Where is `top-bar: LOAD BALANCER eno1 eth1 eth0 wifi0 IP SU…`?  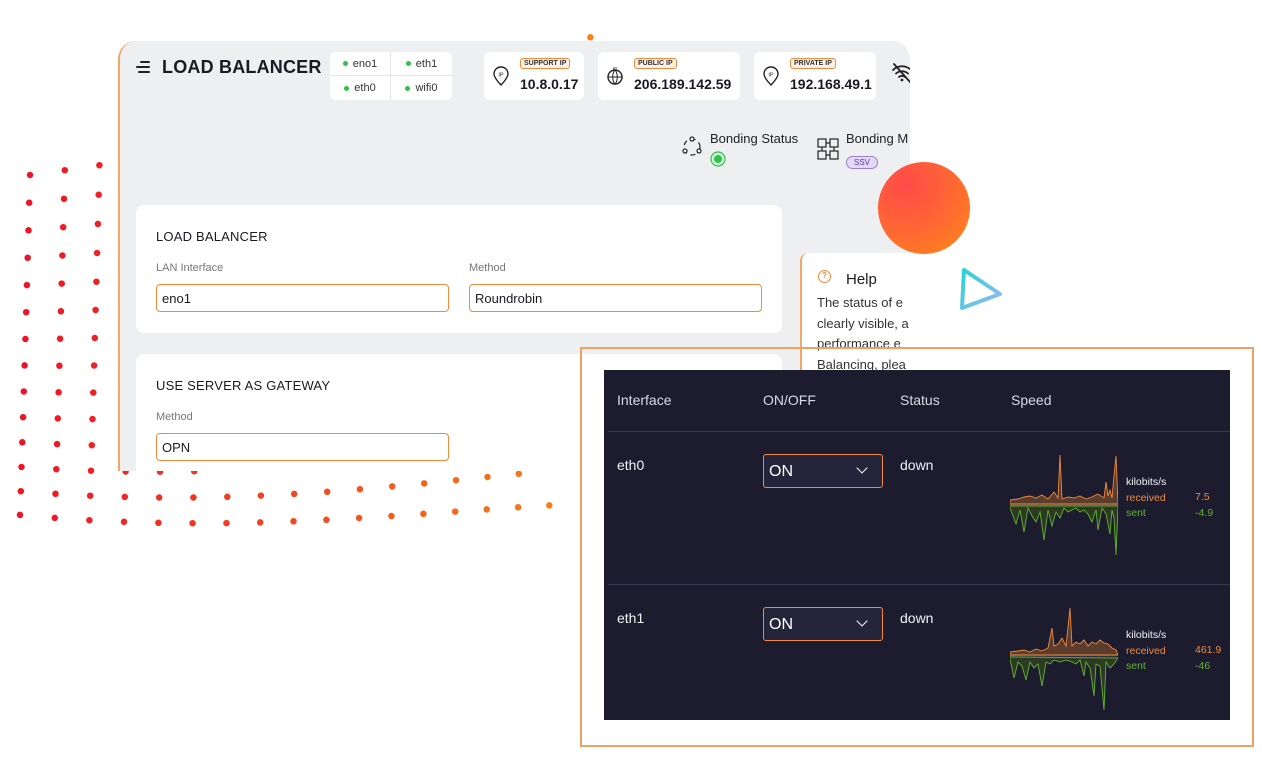 top-bar: LOAD BALANCER eno1 eth1 eth0 wifi0 IP SU… is located at coordinates (515, 76).